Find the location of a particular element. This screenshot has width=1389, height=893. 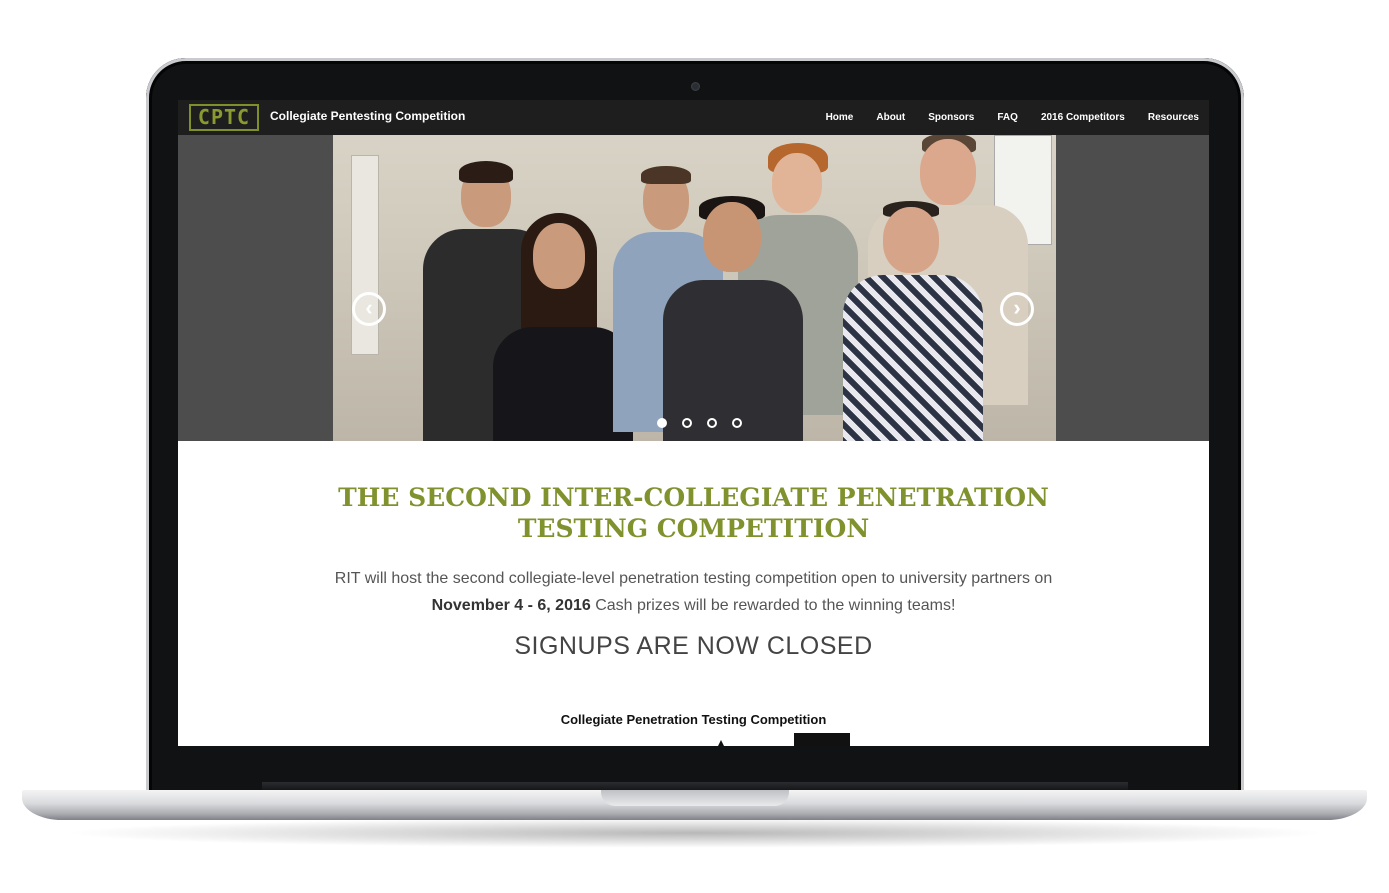

chevron-left-icon: ‹ is located at coordinates (369, 307).